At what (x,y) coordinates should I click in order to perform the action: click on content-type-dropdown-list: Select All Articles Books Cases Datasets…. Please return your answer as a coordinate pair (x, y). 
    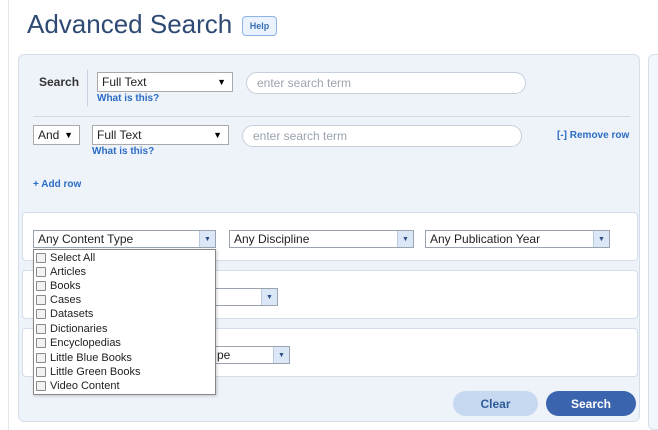
    Looking at the image, I should click on (124, 322).